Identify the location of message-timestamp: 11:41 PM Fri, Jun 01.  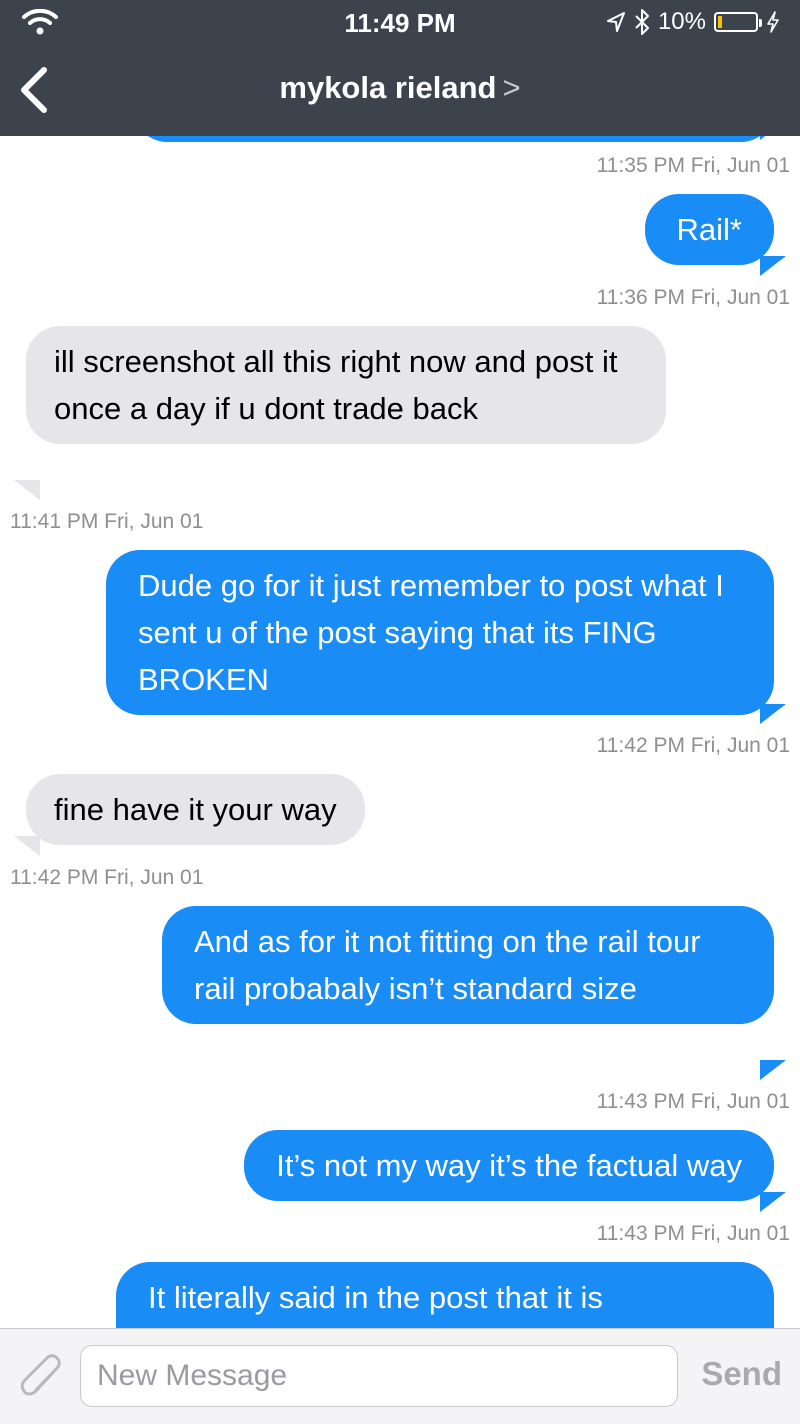
(107, 521).